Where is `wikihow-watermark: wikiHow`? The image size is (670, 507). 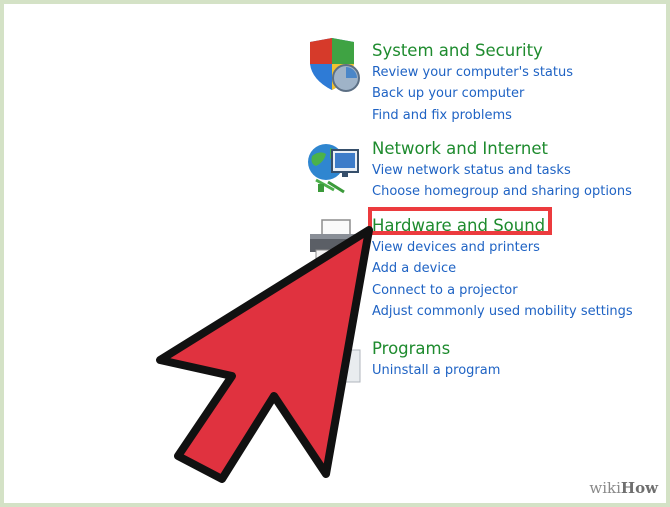
wikihow-watermark: wikiHow is located at coordinates (623, 488).